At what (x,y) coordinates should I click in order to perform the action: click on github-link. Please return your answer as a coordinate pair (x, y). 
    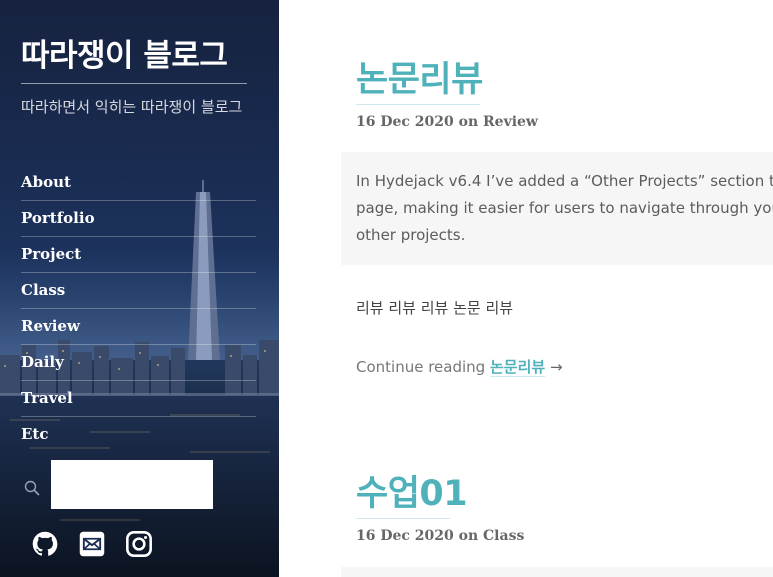
    Looking at the image, I should click on (45, 544).